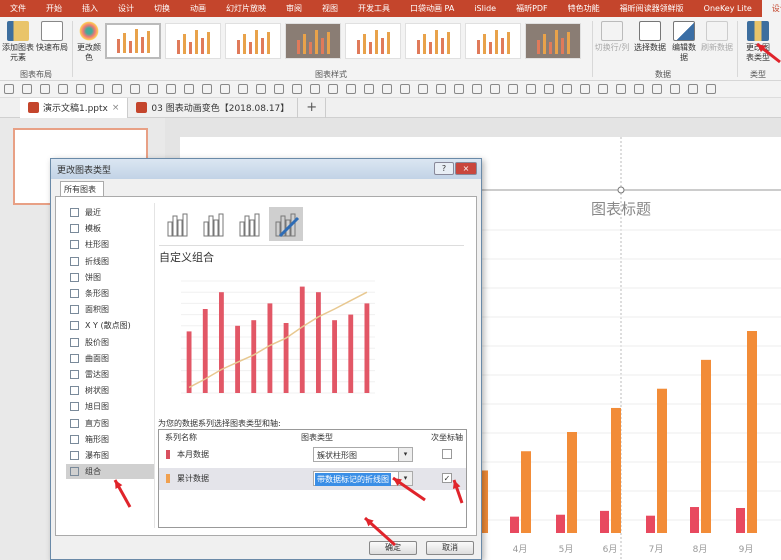 The height and width of the screenshot is (560, 781). What do you see at coordinates (154, 365) in the screenshot?
I see `divider` at bounding box center [154, 365].